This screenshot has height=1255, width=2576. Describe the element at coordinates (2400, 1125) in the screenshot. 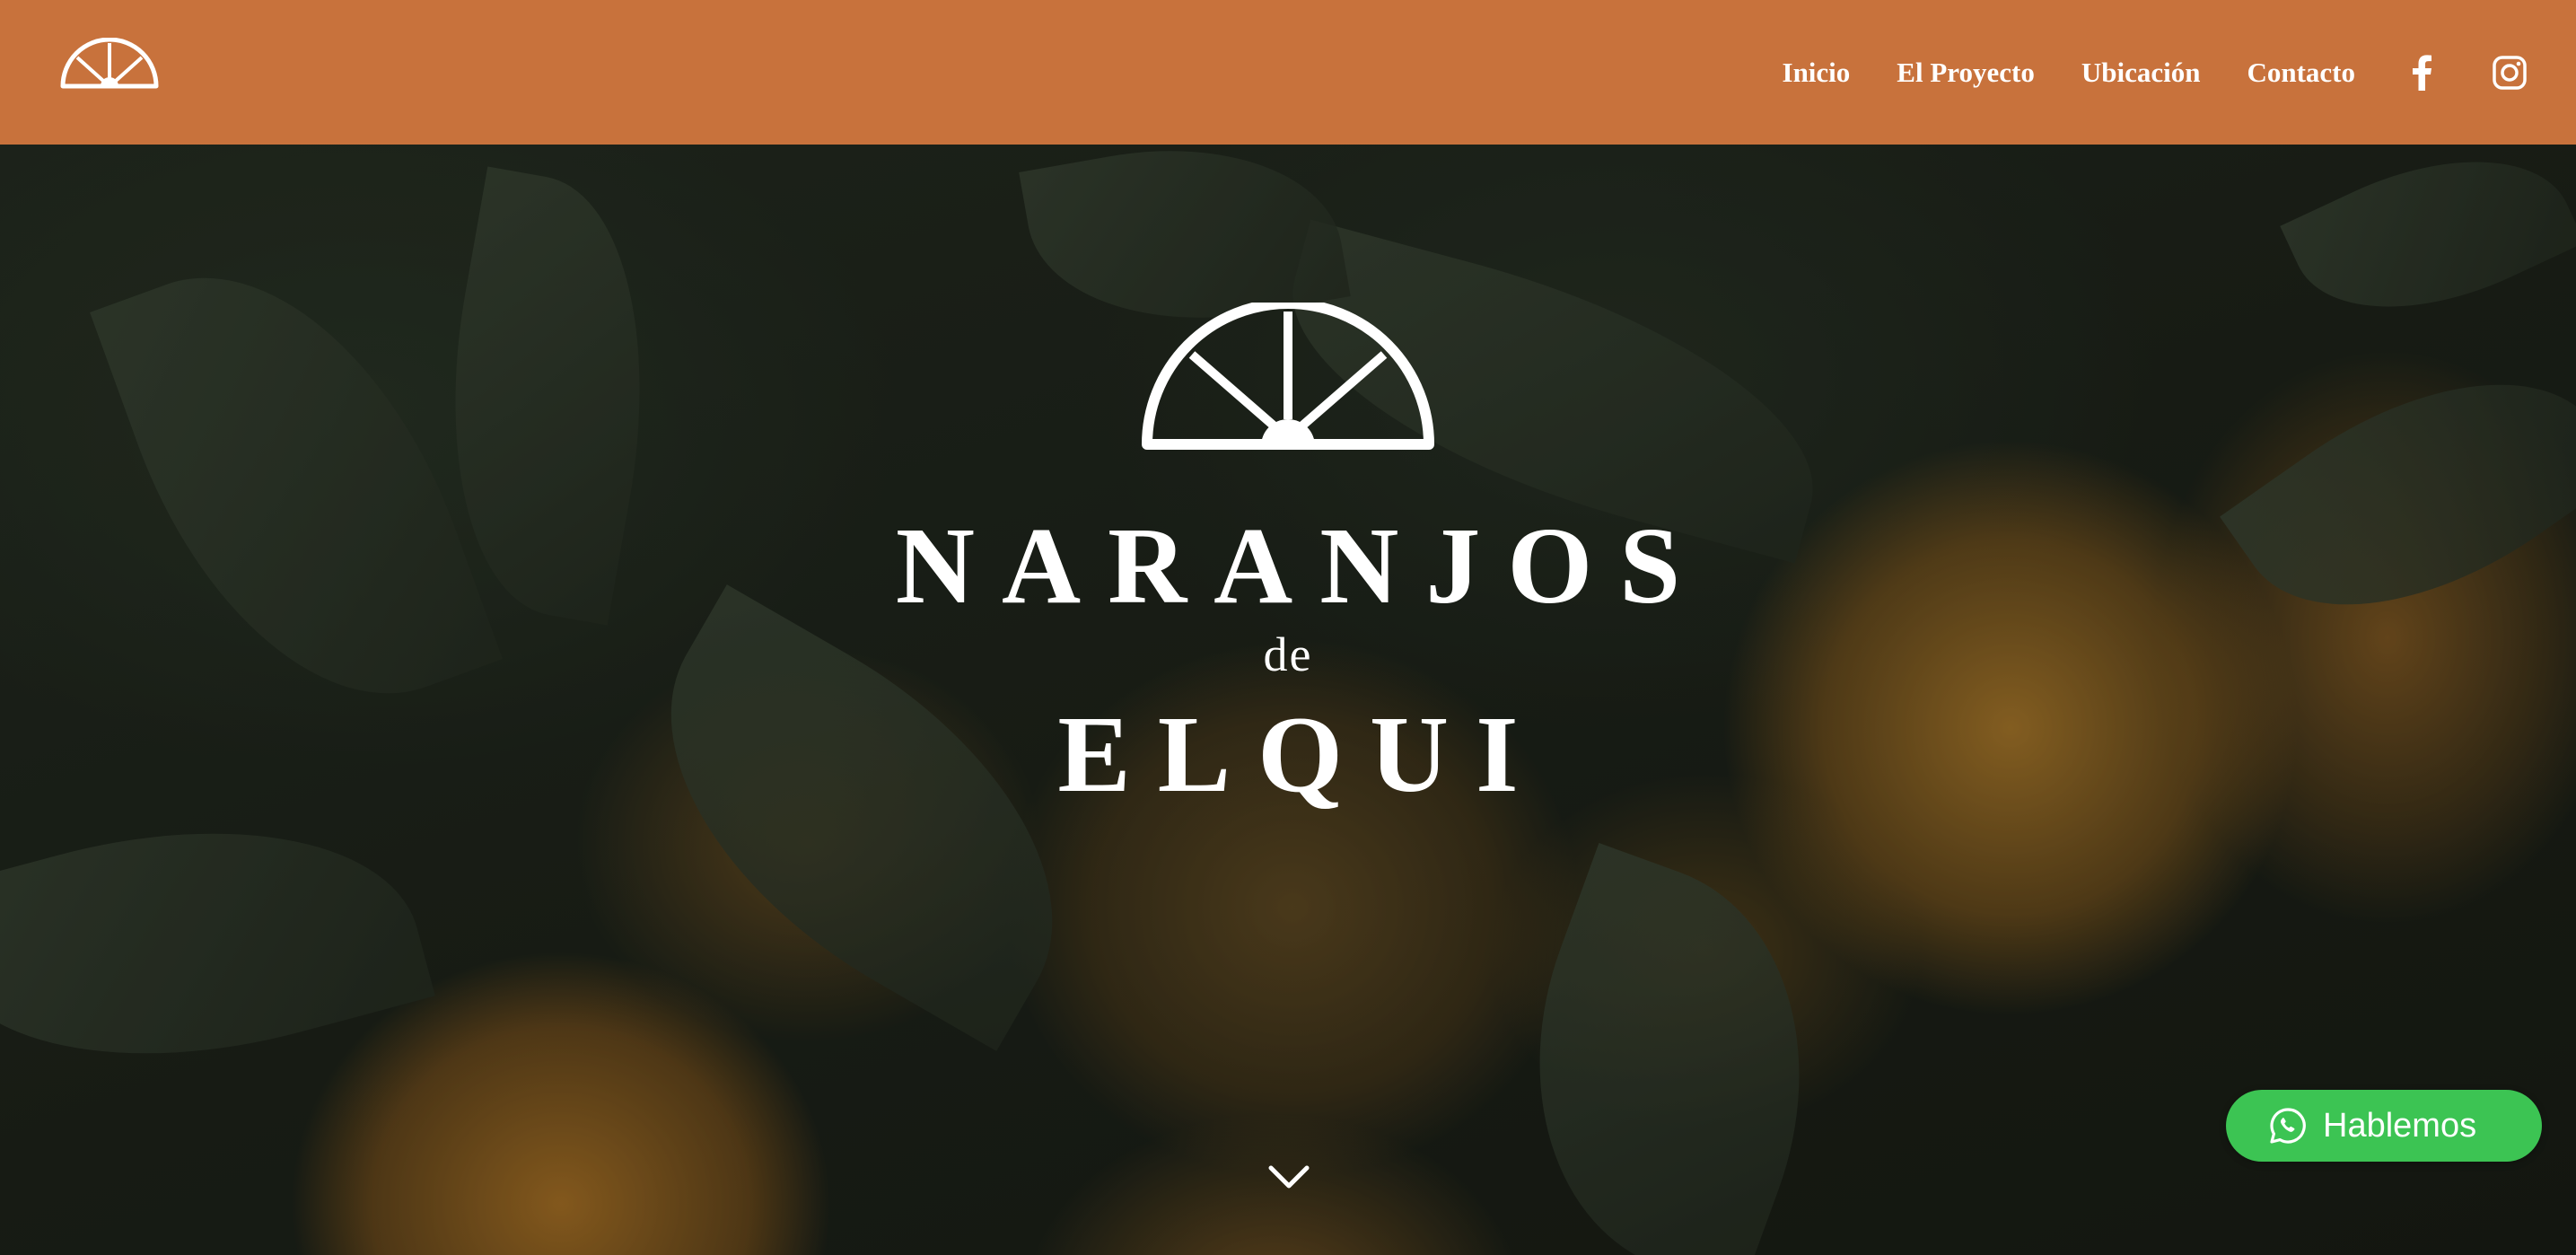

I see `whatsapp-button-label: Hablemos` at that location.